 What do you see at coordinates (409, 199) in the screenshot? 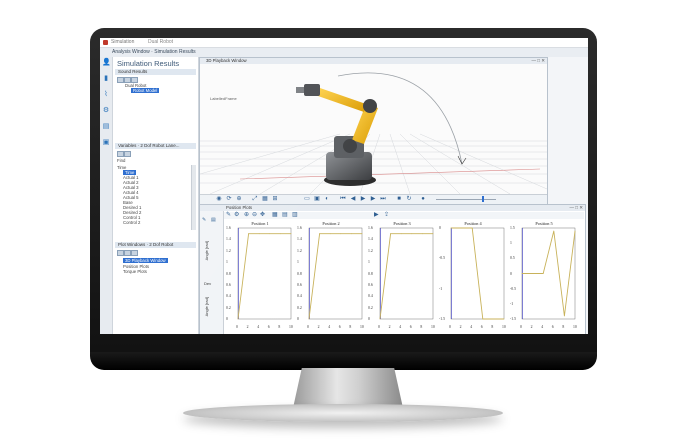
I see `loop-icon: ↻` at bounding box center [409, 199].